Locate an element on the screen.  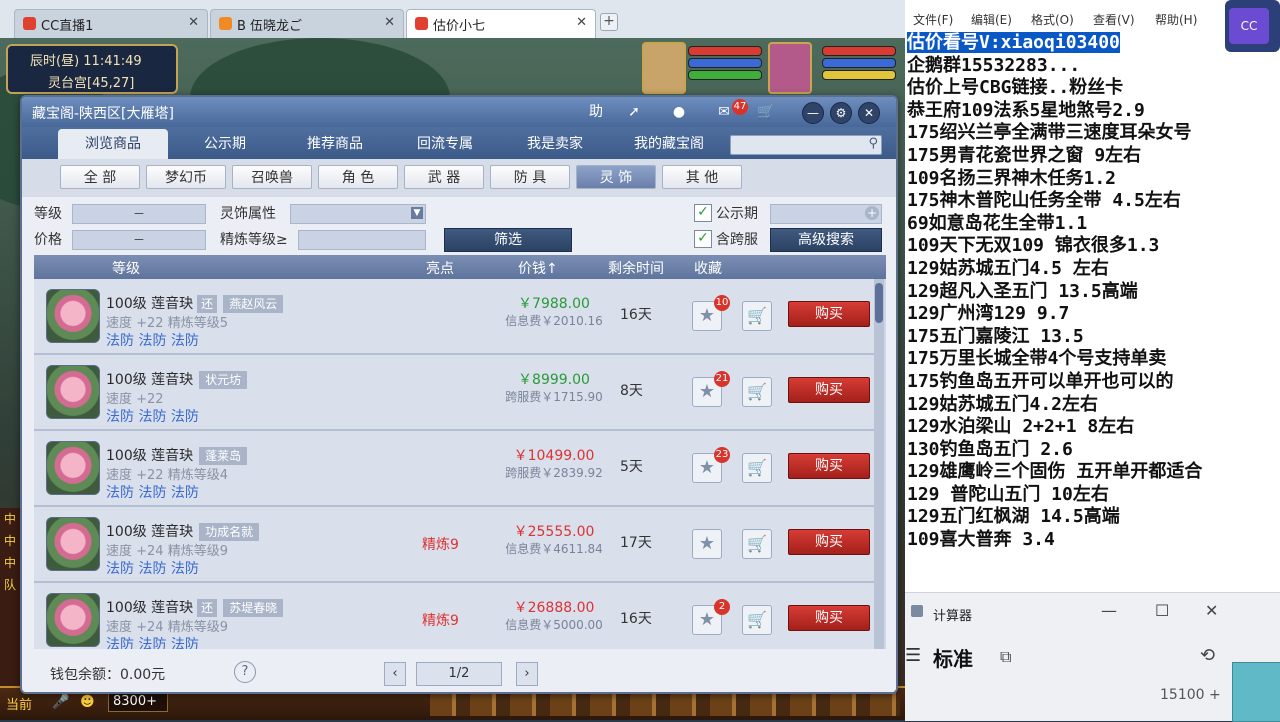
level-range-input: － is located at coordinates (139, 214).